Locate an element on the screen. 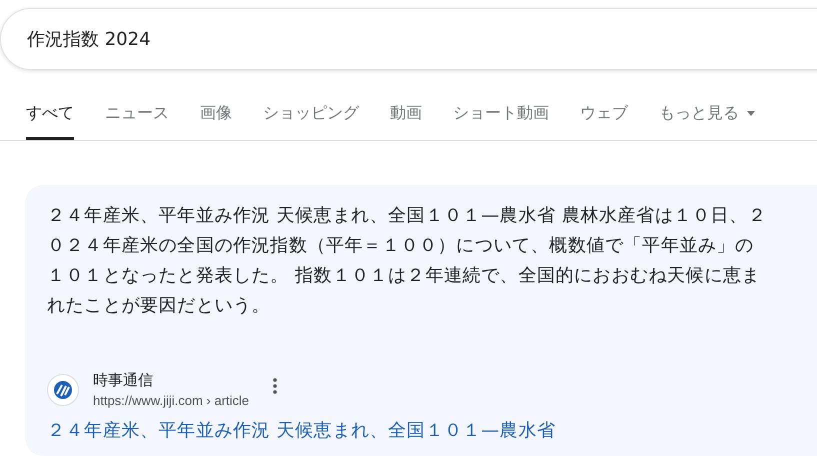 This screenshot has width=817, height=459. search-tab: ショート動画 is located at coordinates (501, 118).